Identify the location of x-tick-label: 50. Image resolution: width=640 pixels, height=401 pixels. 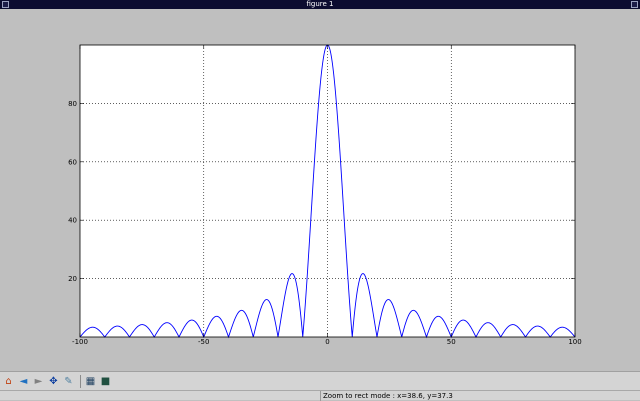
(451, 342).